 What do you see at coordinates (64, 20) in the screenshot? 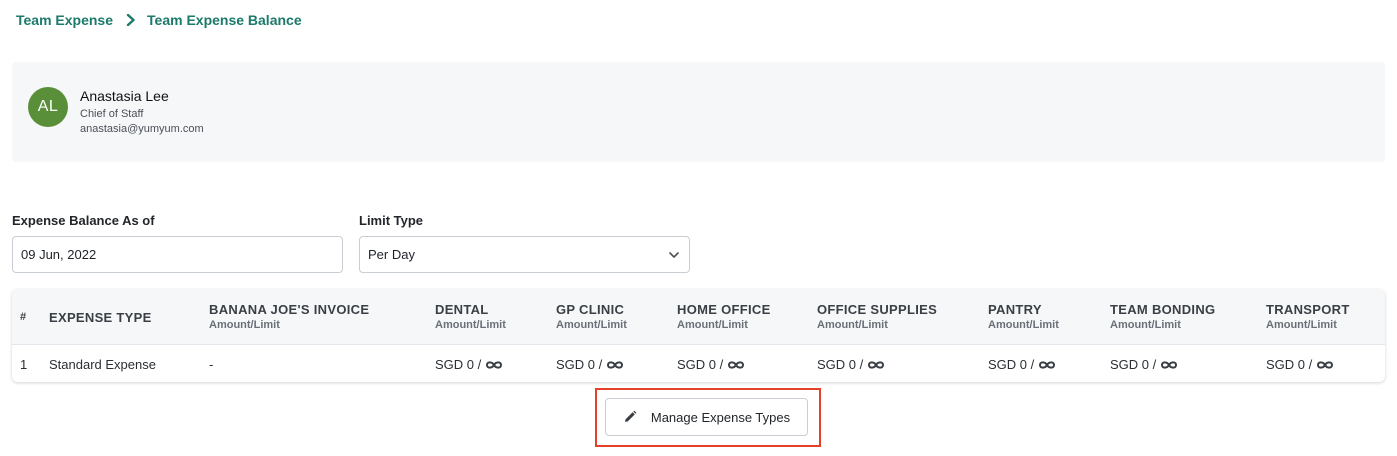
I see `breadcrumb-team-expense: Team Expense` at bounding box center [64, 20].